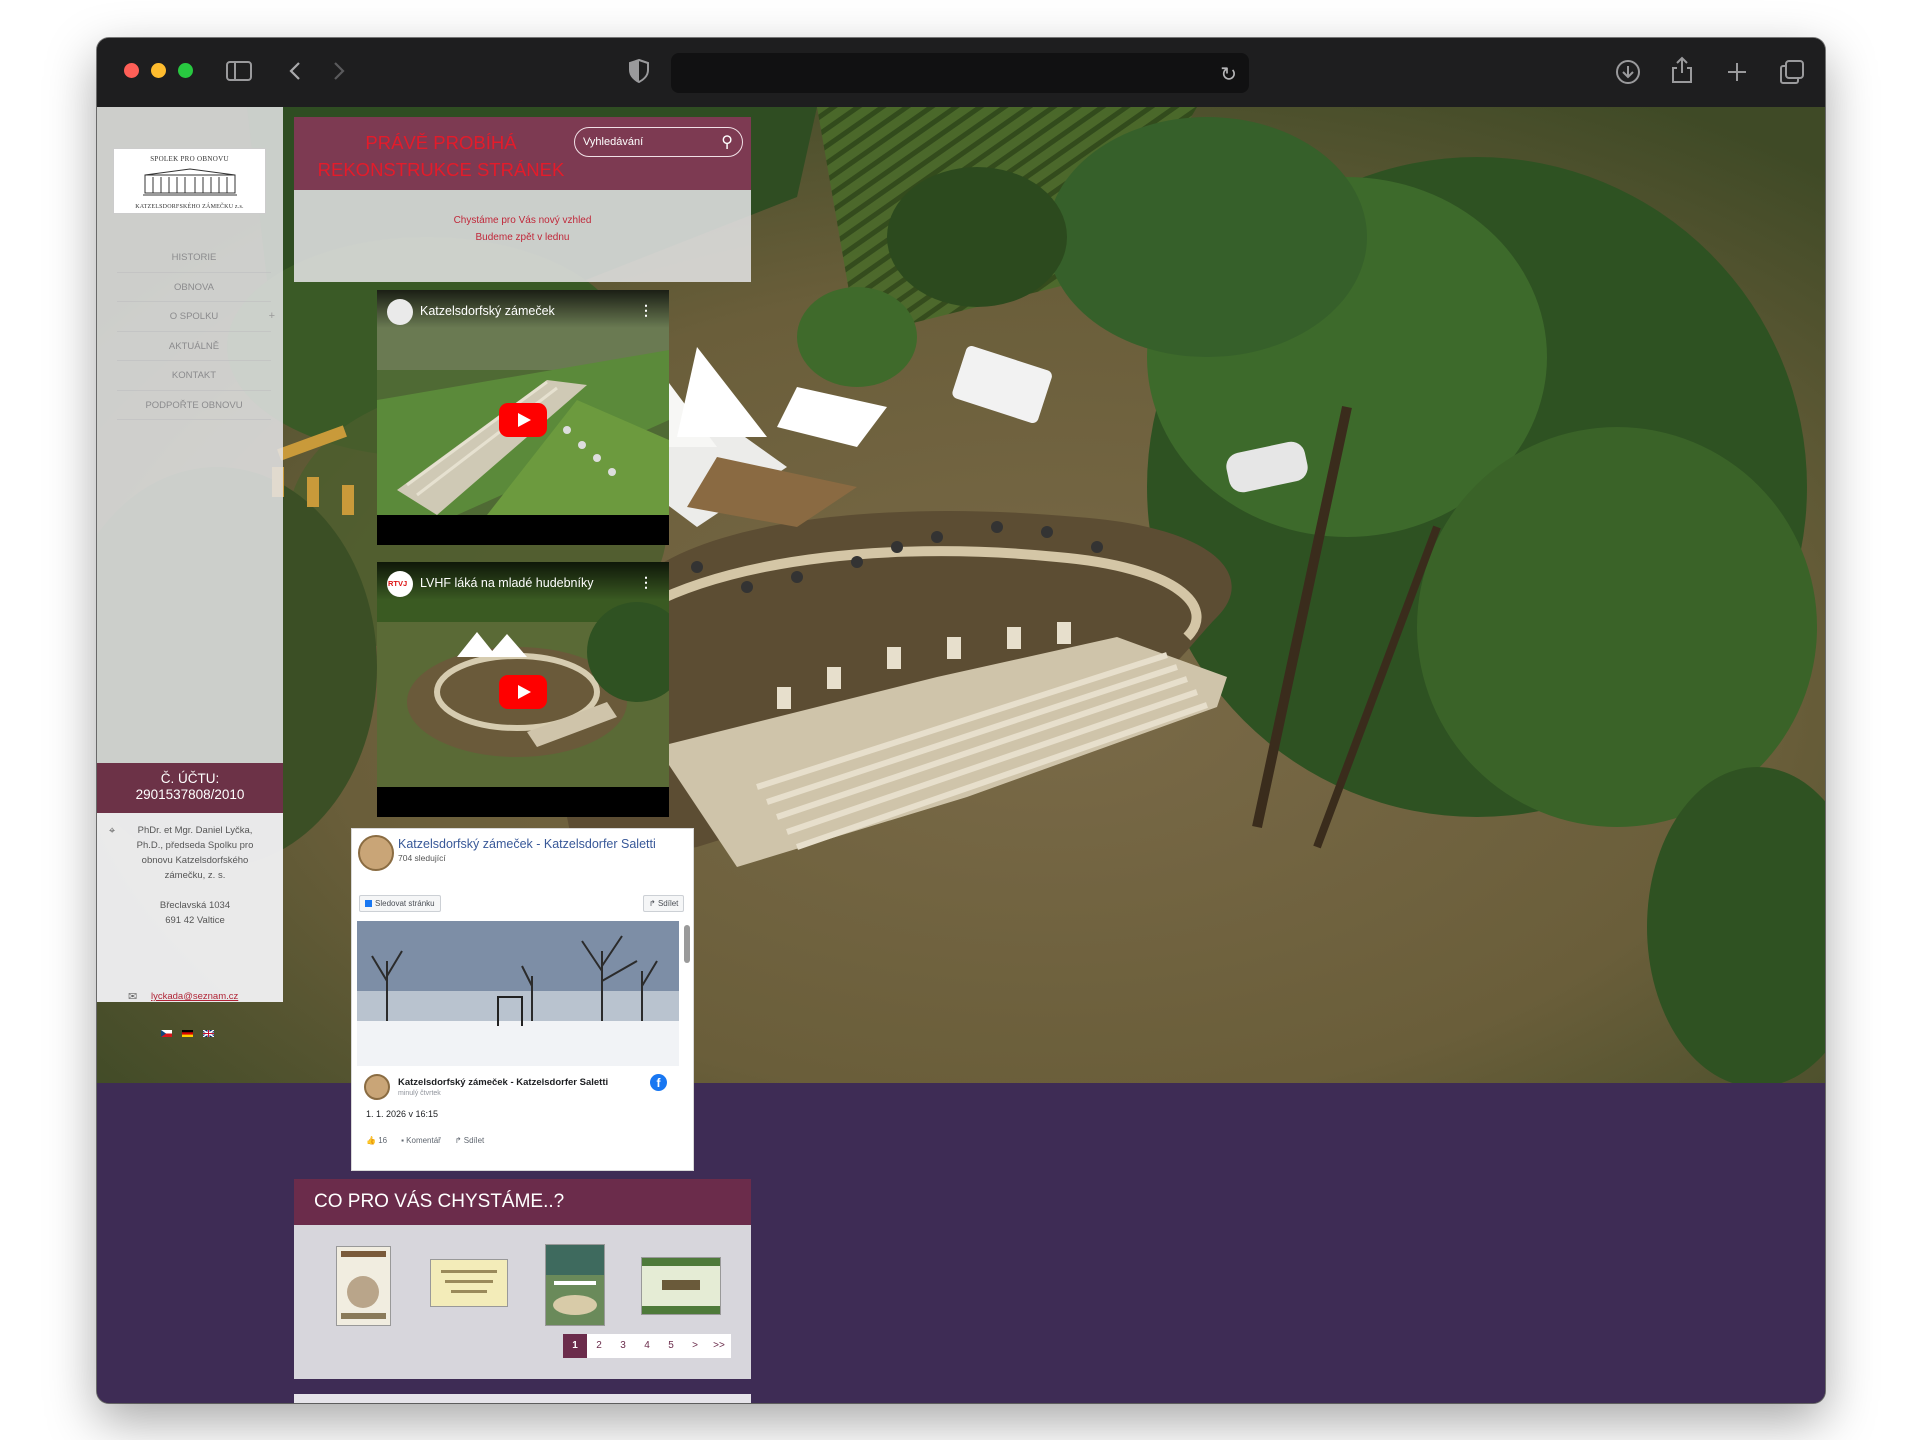  I want to click on fb-post-photo, so click(518, 993).